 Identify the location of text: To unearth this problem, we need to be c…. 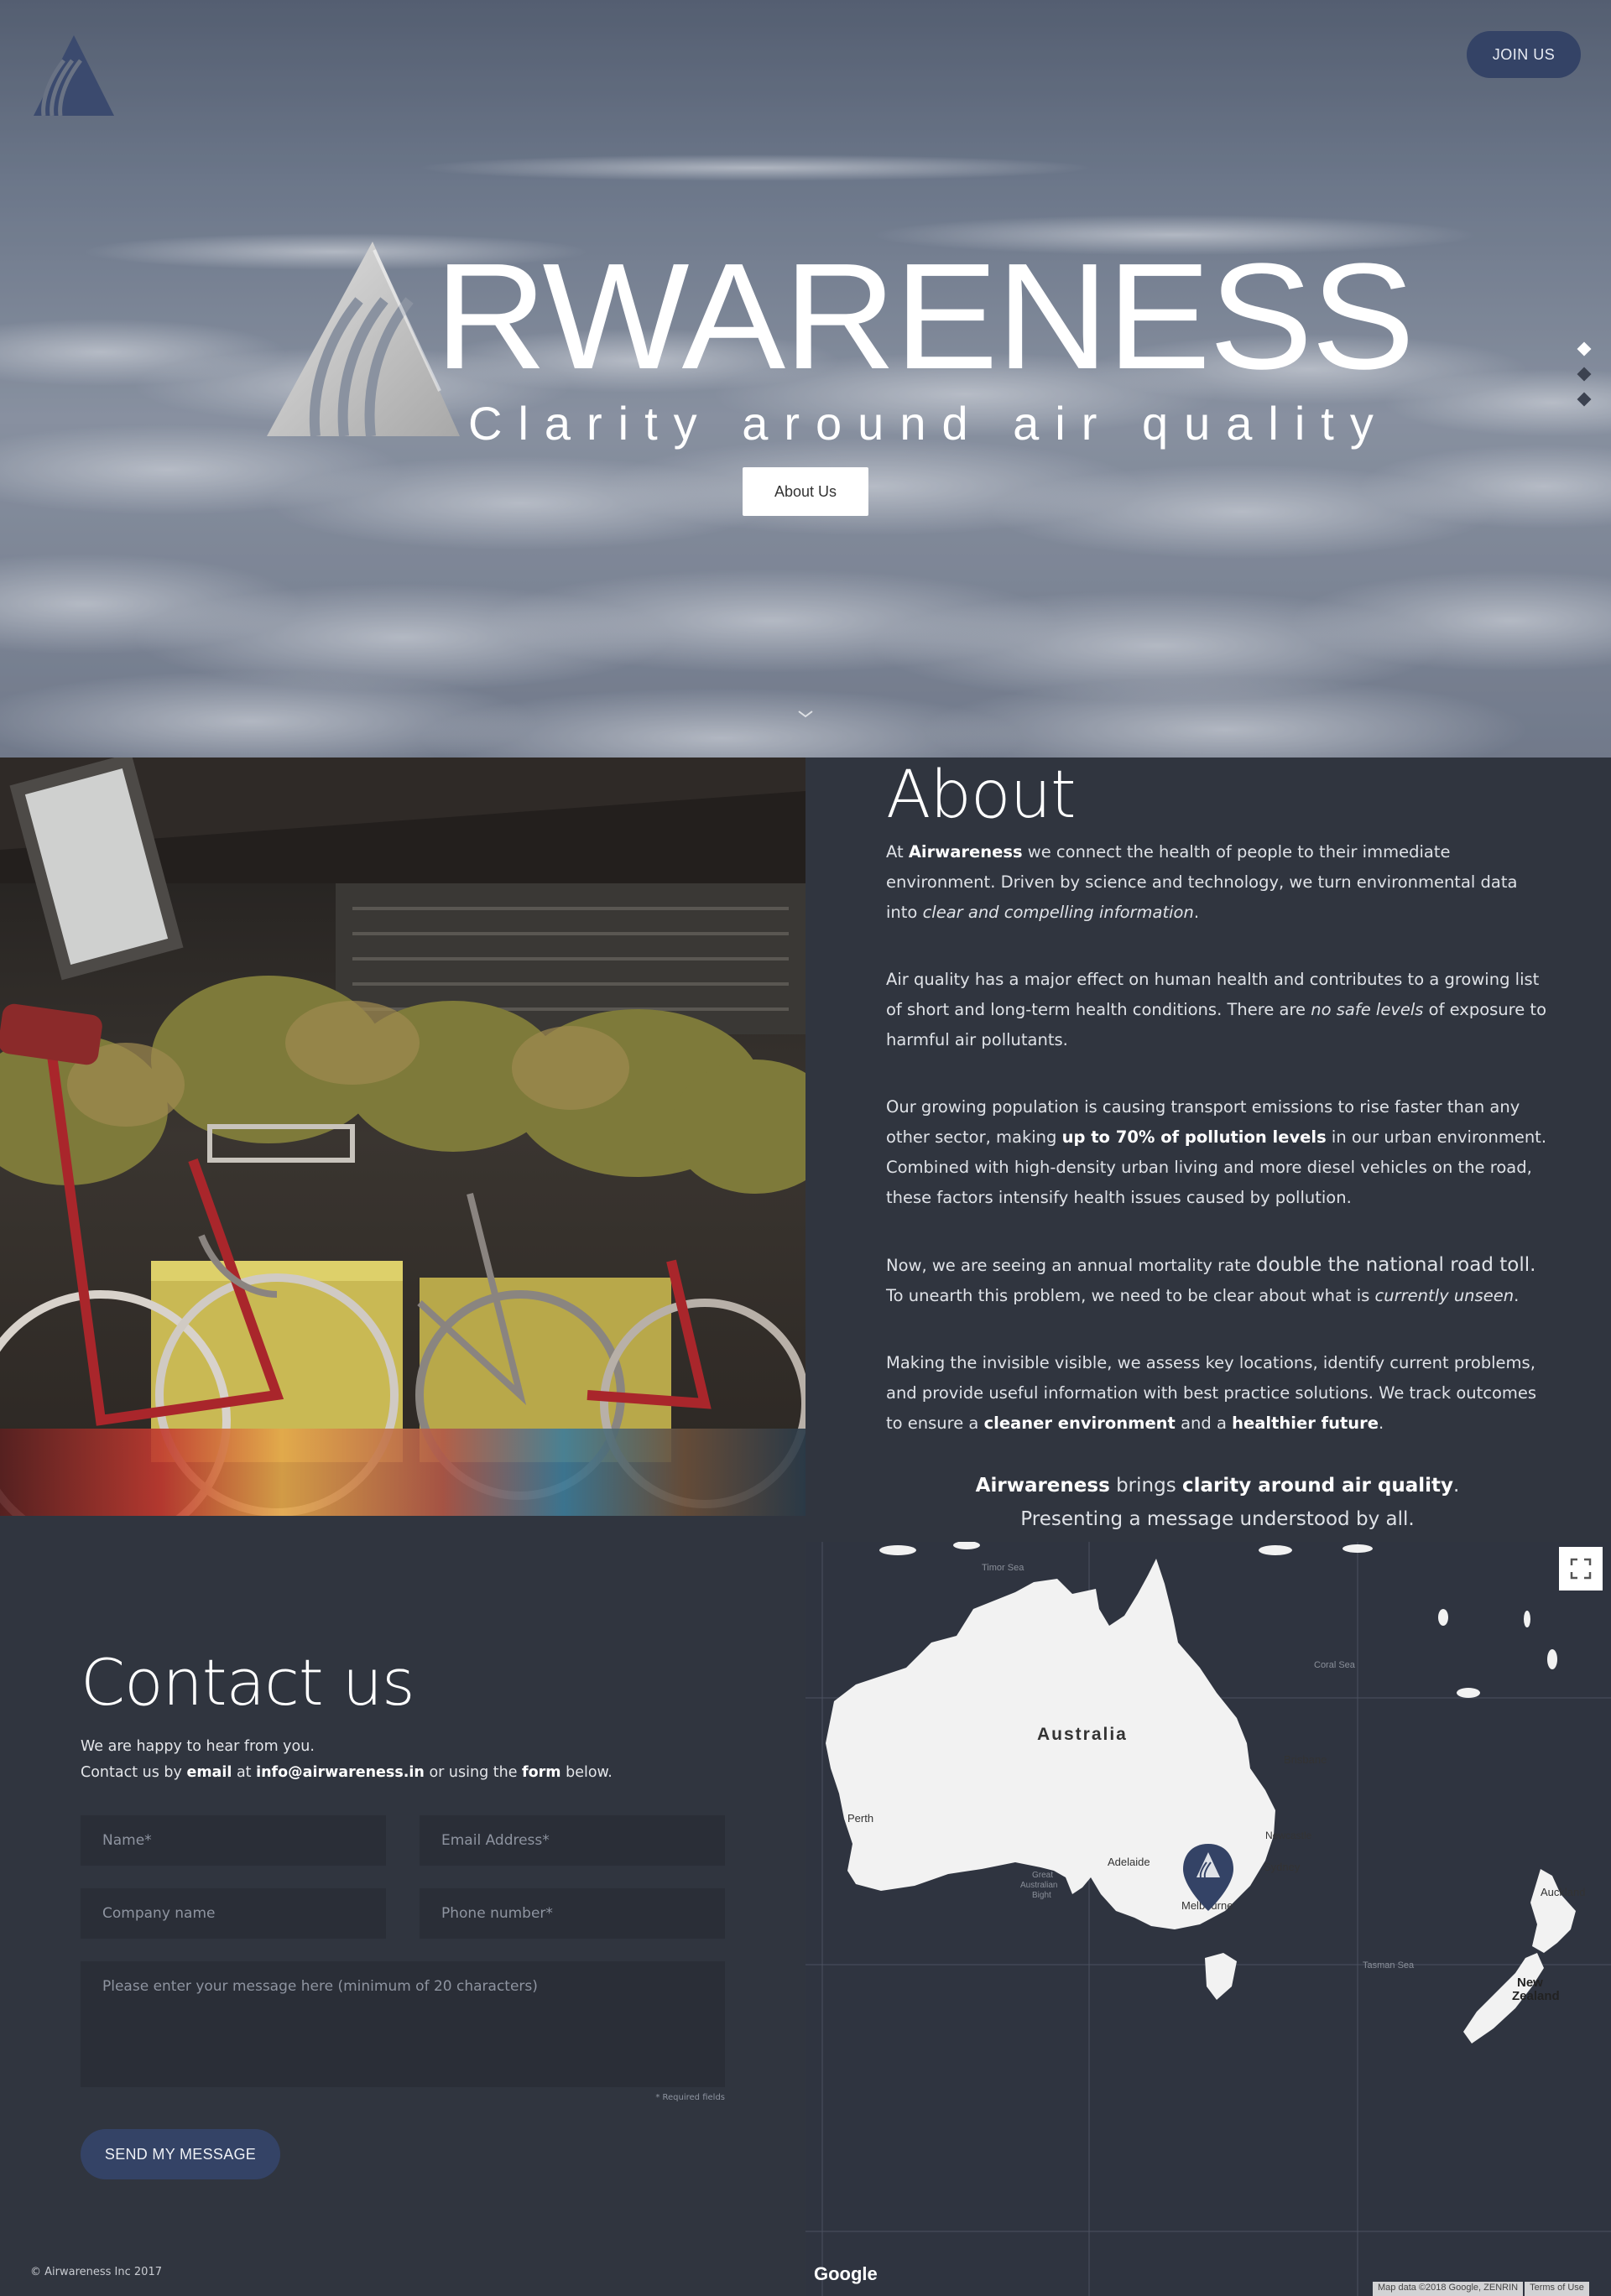
(1131, 1295).